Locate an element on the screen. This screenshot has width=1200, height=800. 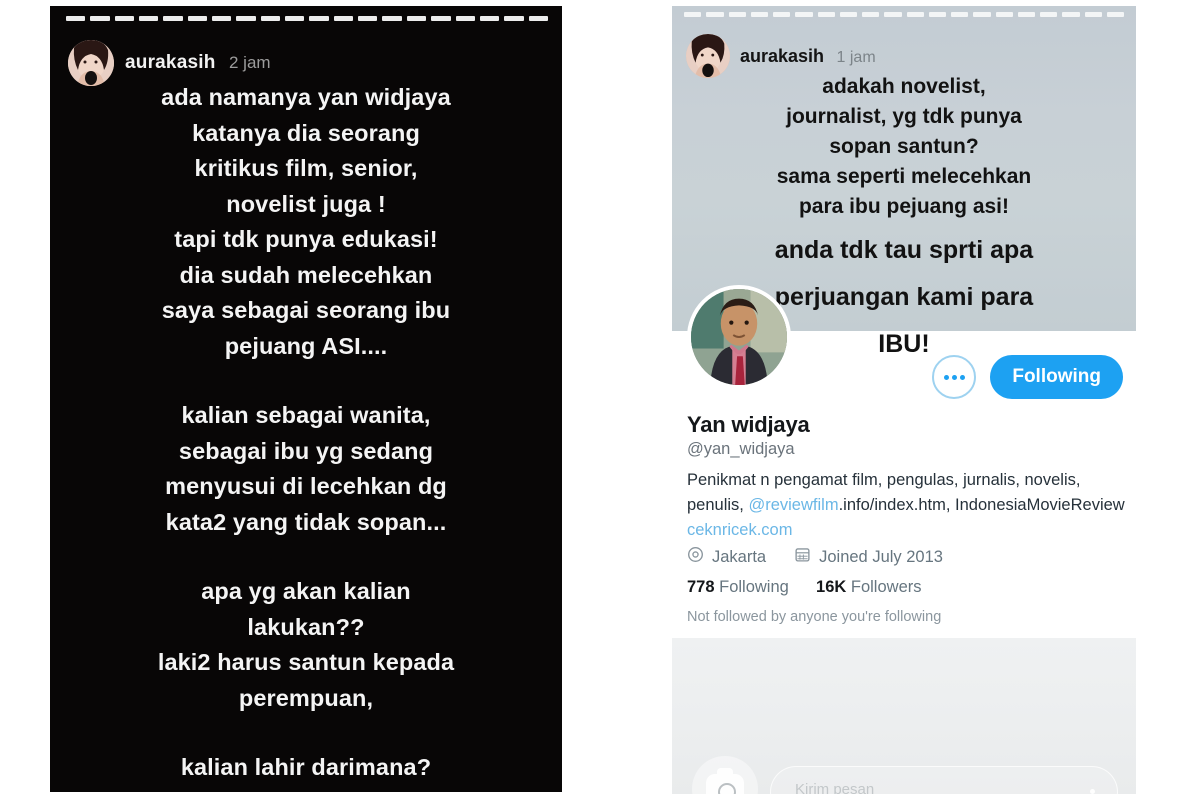
bio-mention-link: @reviewfilm is located at coordinates (793, 505).